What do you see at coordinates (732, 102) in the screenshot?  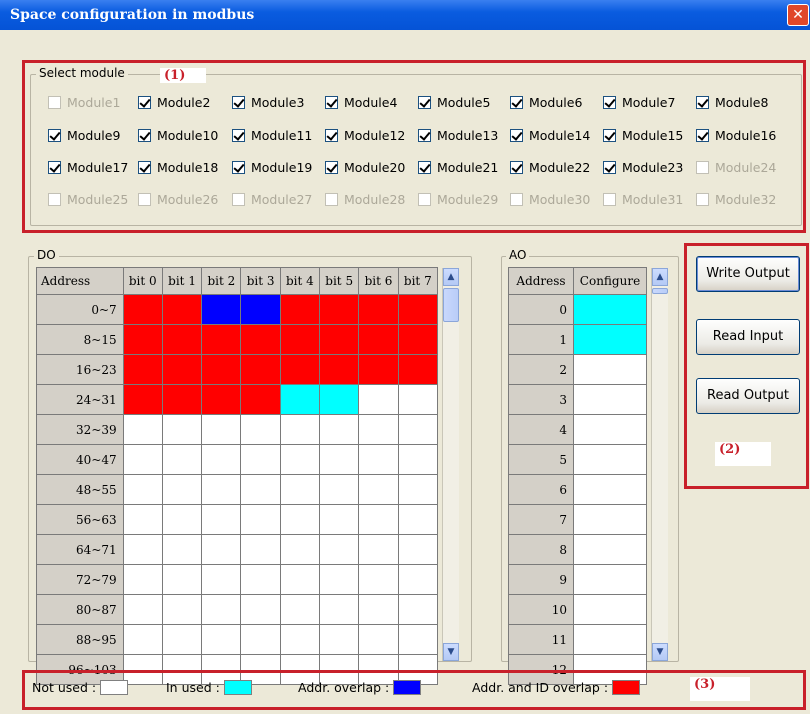 I see `module-checkbox: Module8` at bounding box center [732, 102].